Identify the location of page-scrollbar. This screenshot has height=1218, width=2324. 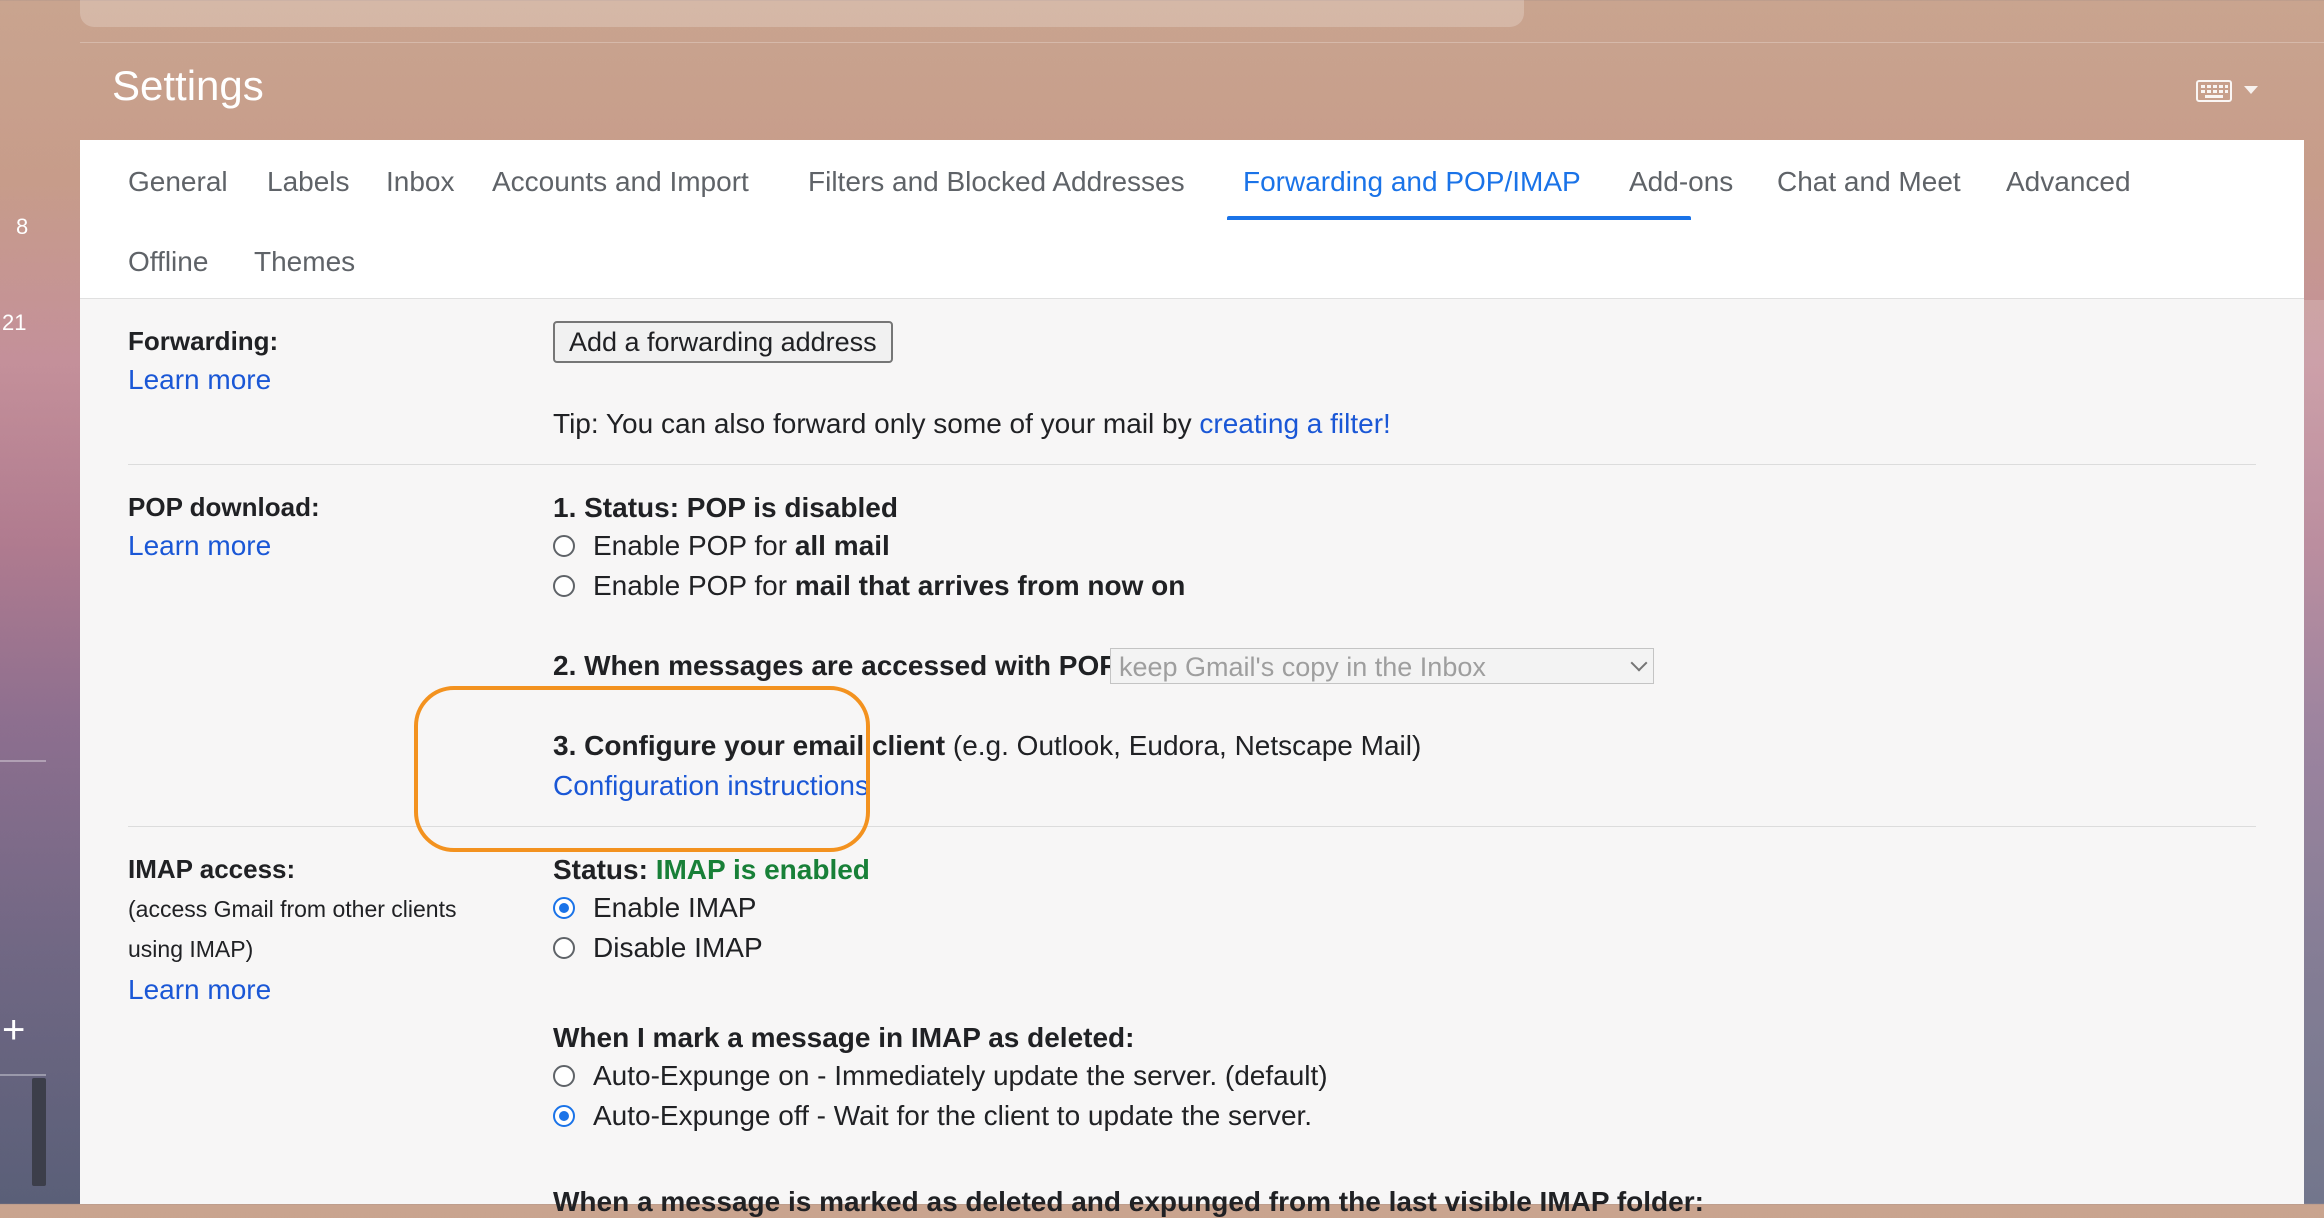
(2314, 752).